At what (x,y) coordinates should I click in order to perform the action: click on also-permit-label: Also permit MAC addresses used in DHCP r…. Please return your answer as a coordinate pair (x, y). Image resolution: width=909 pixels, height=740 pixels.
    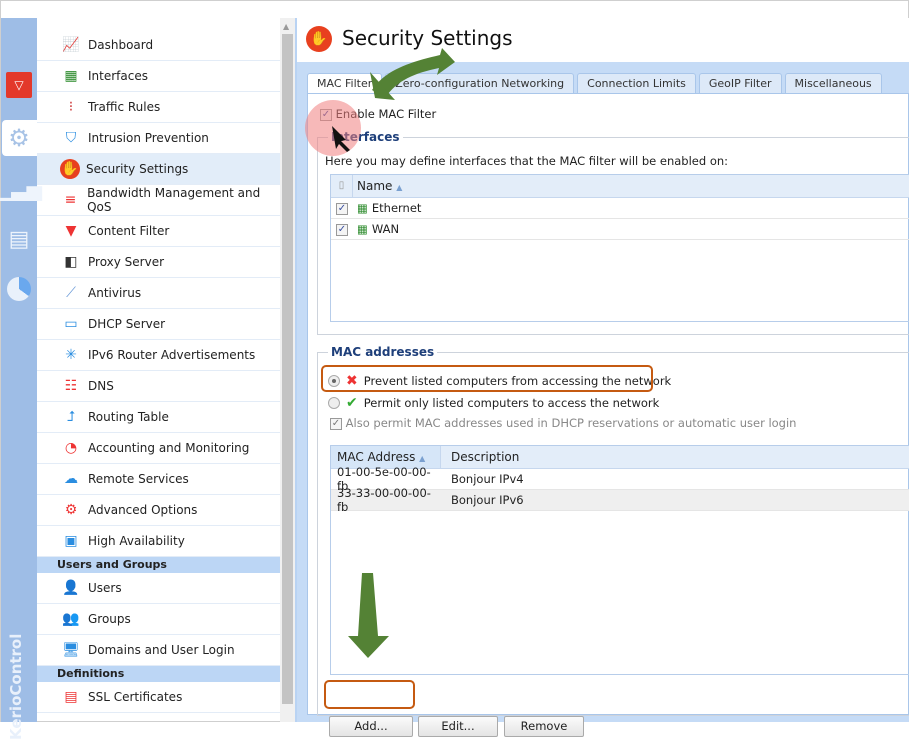
    Looking at the image, I should click on (571, 423).